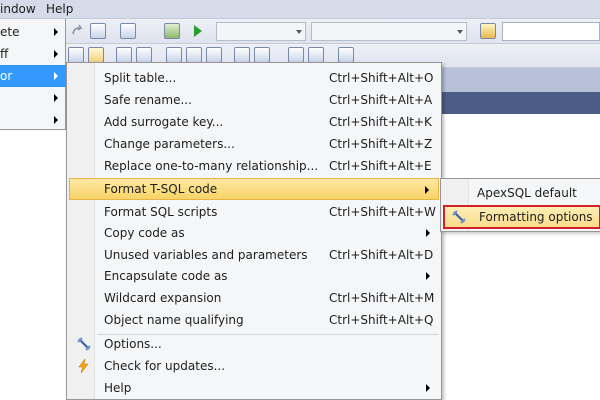  What do you see at coordinates (96, 55) in the screenshot?
I see `text-icon` at bounding box center [96, 55].